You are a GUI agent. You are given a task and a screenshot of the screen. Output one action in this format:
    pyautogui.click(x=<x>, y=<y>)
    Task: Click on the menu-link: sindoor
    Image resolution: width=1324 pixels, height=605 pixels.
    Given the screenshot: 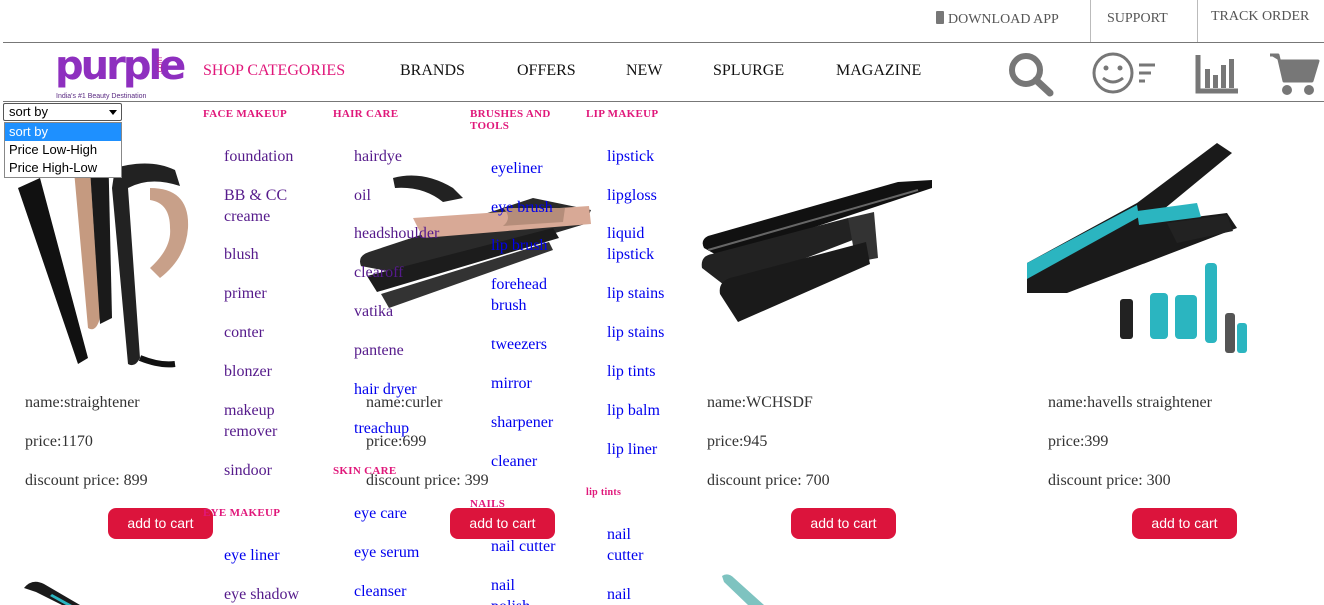 What is the action you would take?
    pyautogui.click(x=248, y=470)
    